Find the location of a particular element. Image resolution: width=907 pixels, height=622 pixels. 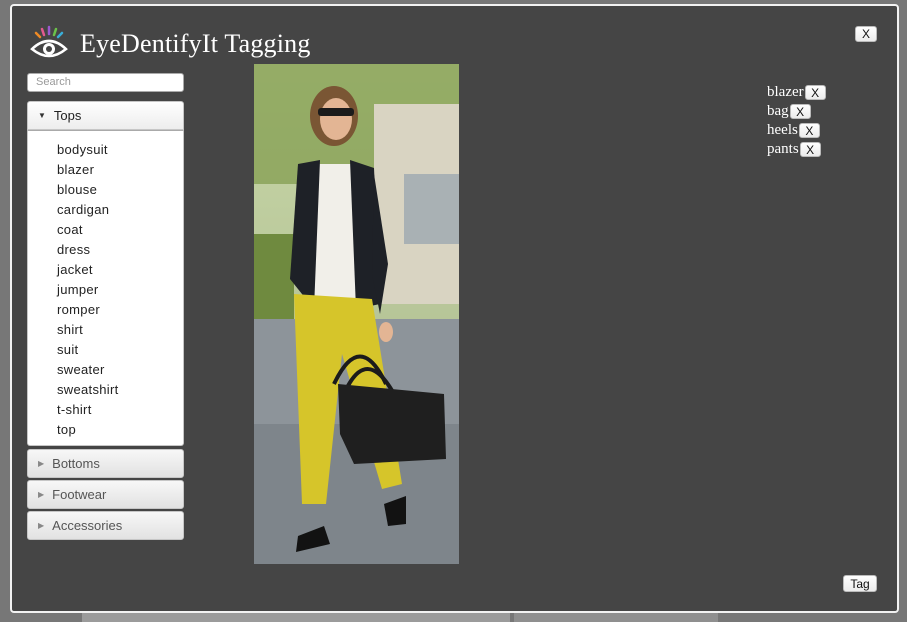

list-item: shirt is located at coordinates (120, 331).